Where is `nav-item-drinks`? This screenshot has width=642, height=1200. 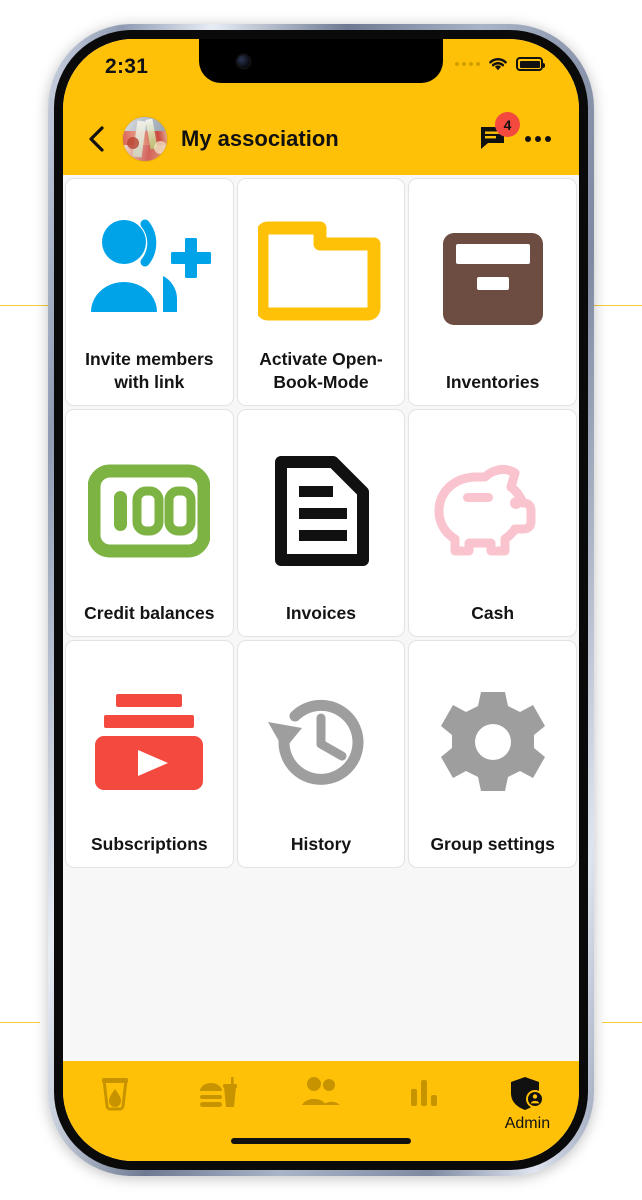 nav-item-drinks is located at coordinates (114, 1095).